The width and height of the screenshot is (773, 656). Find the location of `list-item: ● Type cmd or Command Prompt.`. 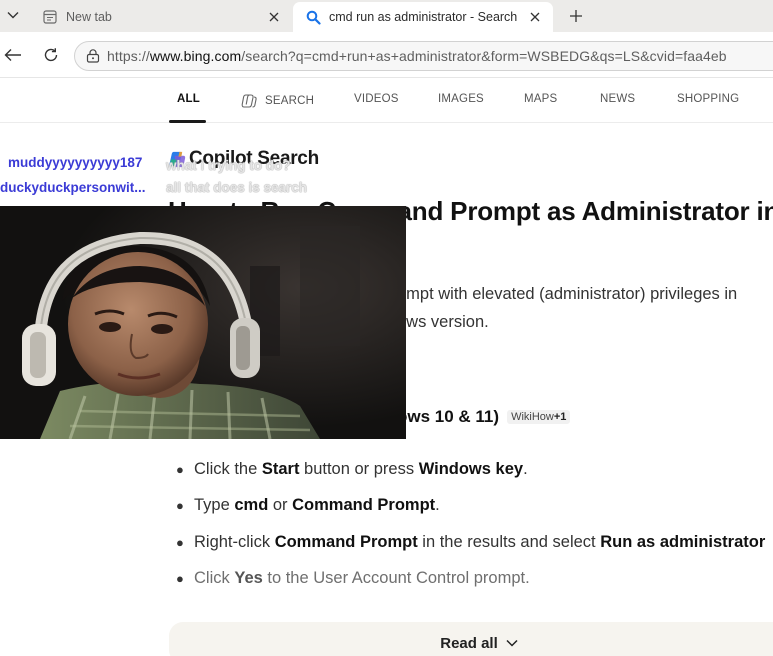

list-item: ● Type cmd or Command Prompt. is located at coordinates (474, 506).